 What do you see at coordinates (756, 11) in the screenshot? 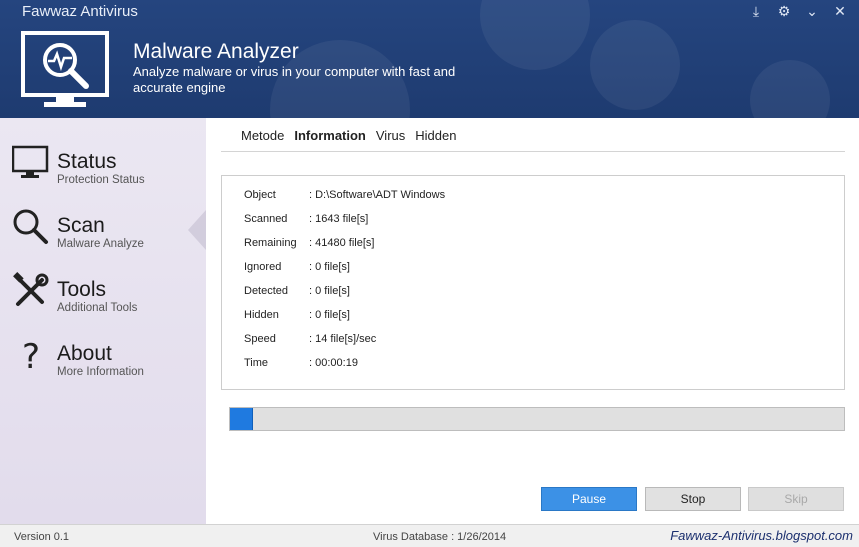
I see `download-icon: ⤓` at bounding box center [756, 11].